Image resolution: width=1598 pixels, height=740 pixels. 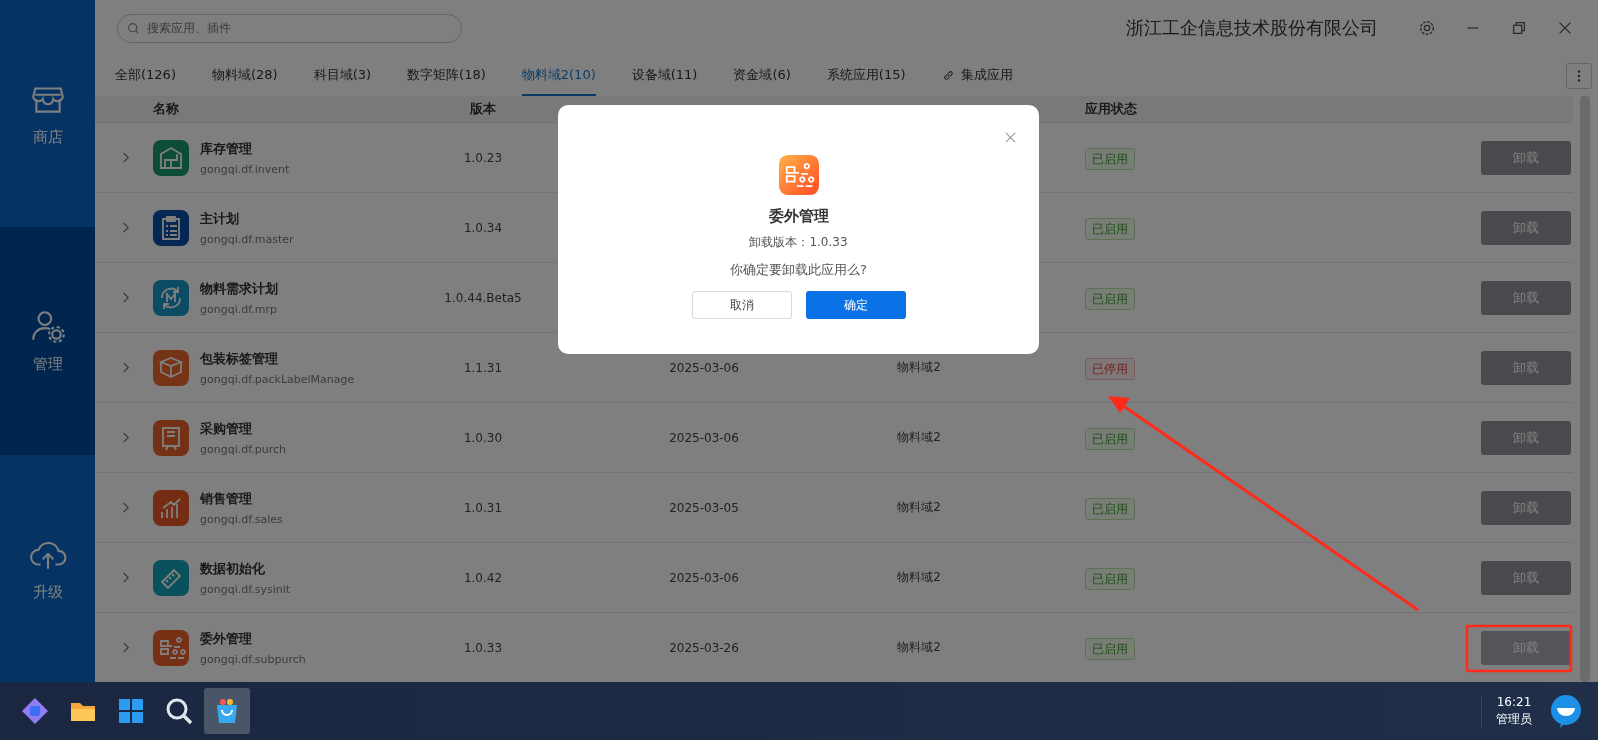 What do you see at coordinates (171, 437) in the screenshot?
I see `cart-icon` at bounding box center [171, 437].